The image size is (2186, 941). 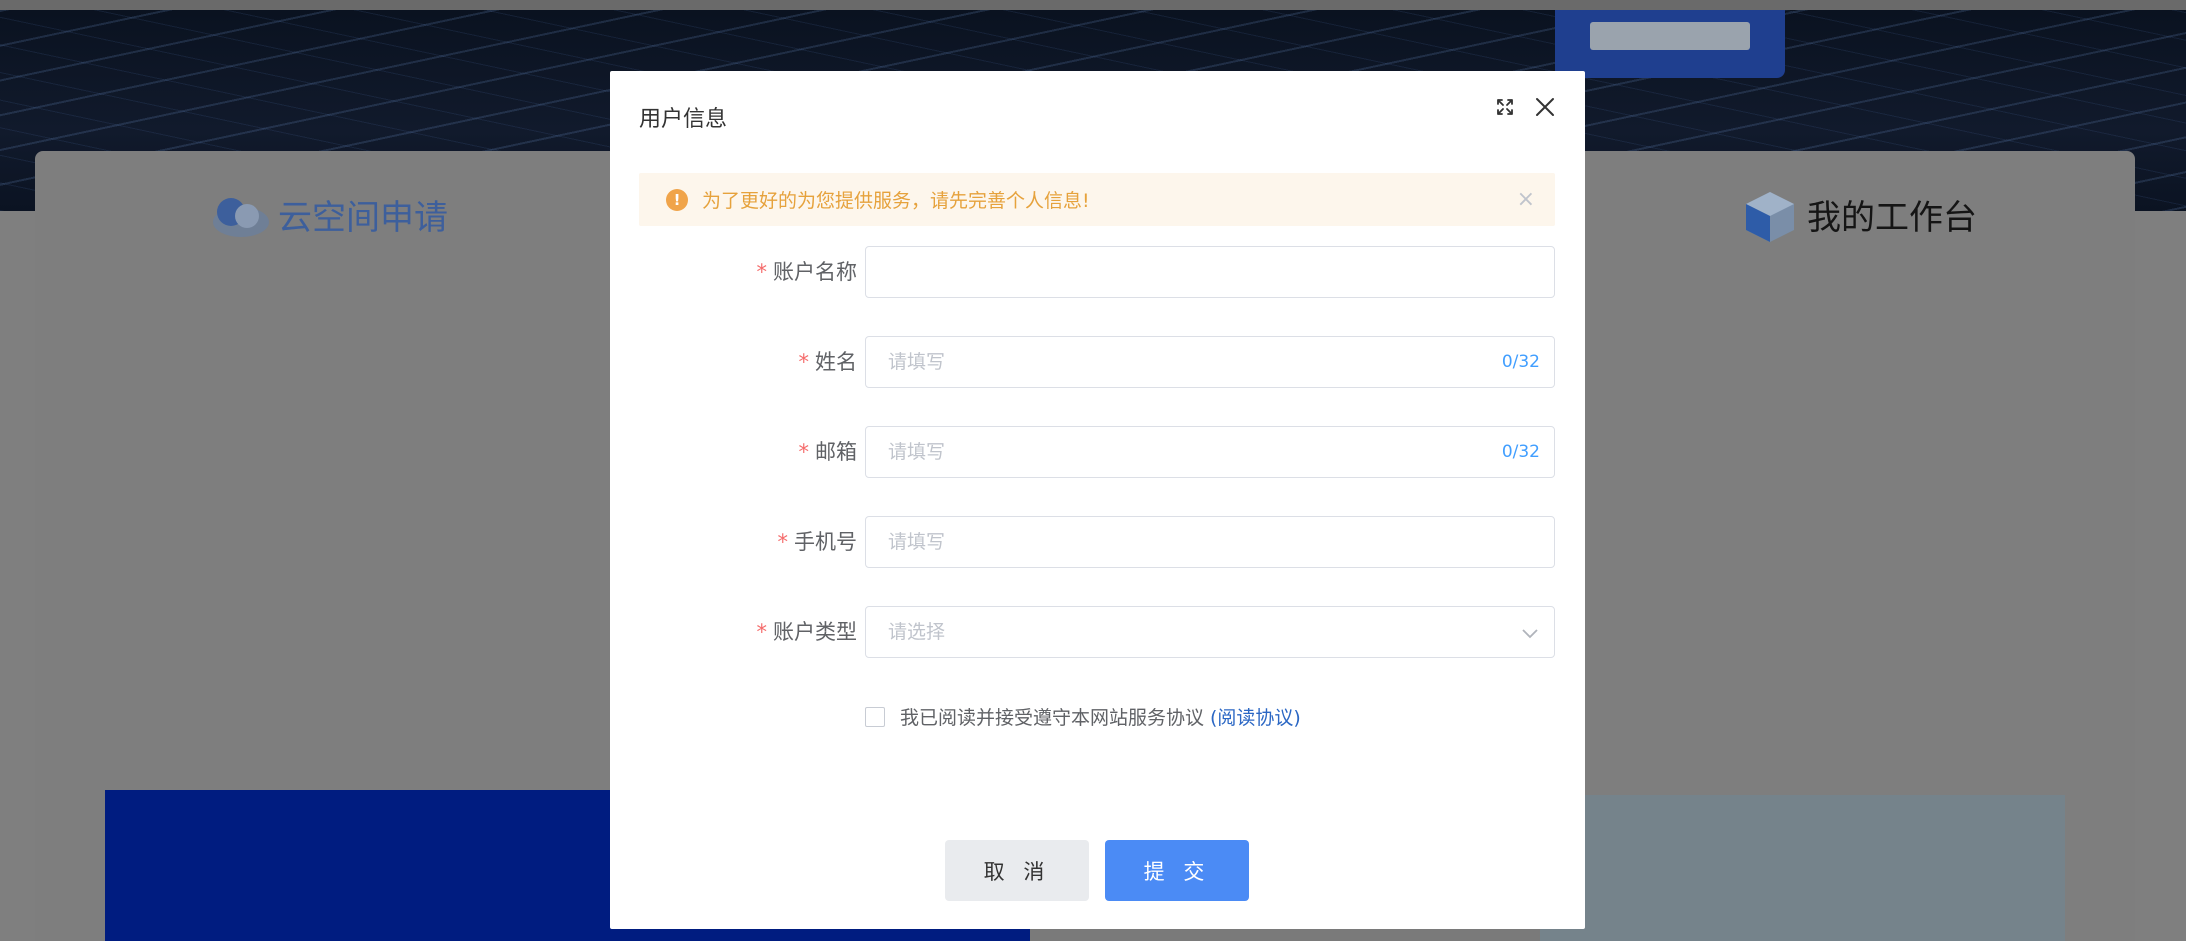 What do you see at coordinates (875, 716) in the screenshot?
I see `agreement-checkbox` at bounding box center [875, 716].